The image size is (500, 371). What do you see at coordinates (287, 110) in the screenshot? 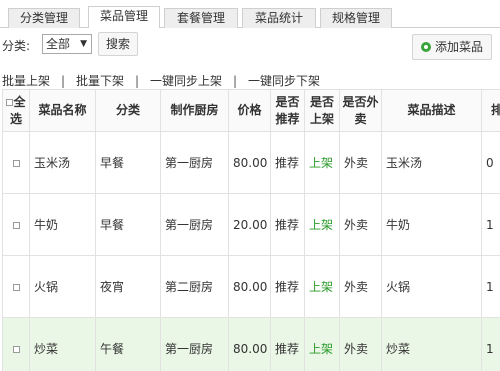
I see `header-recommend: 是否推荐` at bounding box center [287, 110].